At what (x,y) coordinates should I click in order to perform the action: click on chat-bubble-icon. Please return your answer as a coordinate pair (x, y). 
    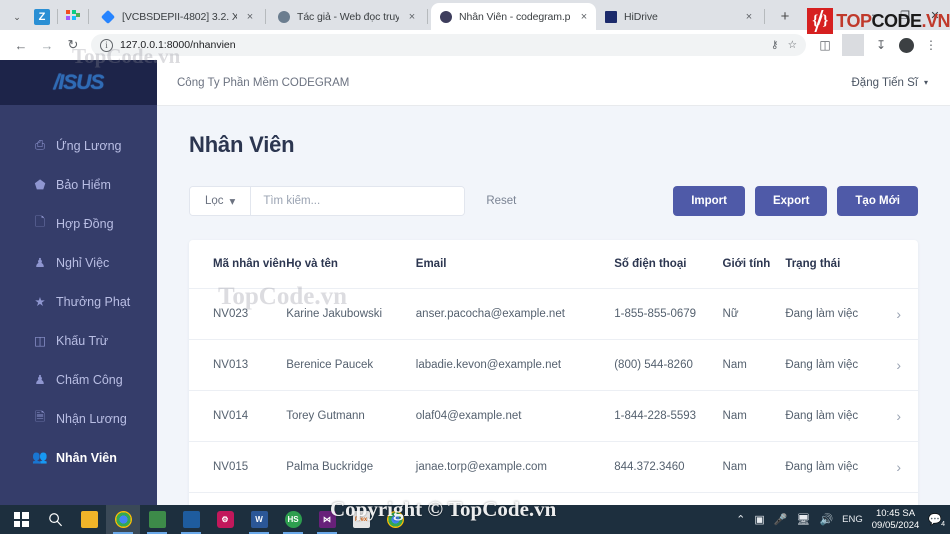
    Looking at the image, I should click on (446, 16).